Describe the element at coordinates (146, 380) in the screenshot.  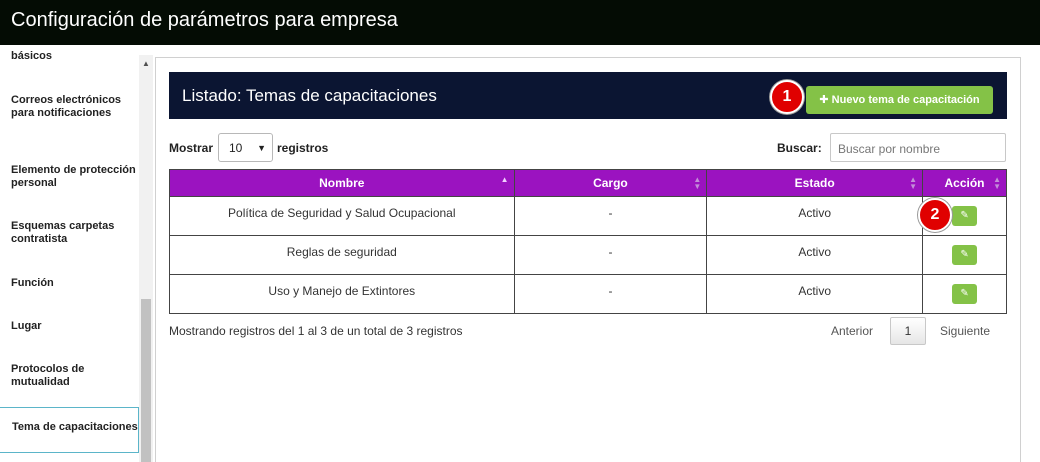
I see `scroll-thumb` at that location.